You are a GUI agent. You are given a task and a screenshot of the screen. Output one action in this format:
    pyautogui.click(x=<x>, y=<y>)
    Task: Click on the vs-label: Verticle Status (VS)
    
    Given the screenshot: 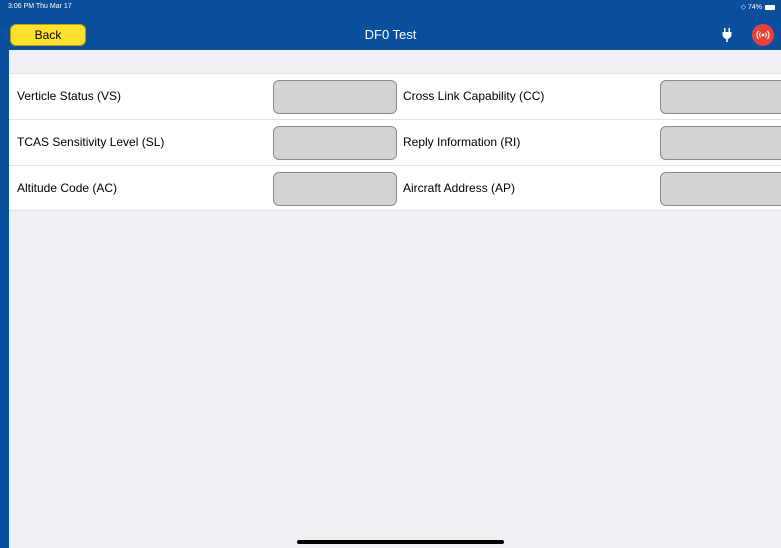 What is the action you would take?
    pyautogui.click(x=69, y=96)
    